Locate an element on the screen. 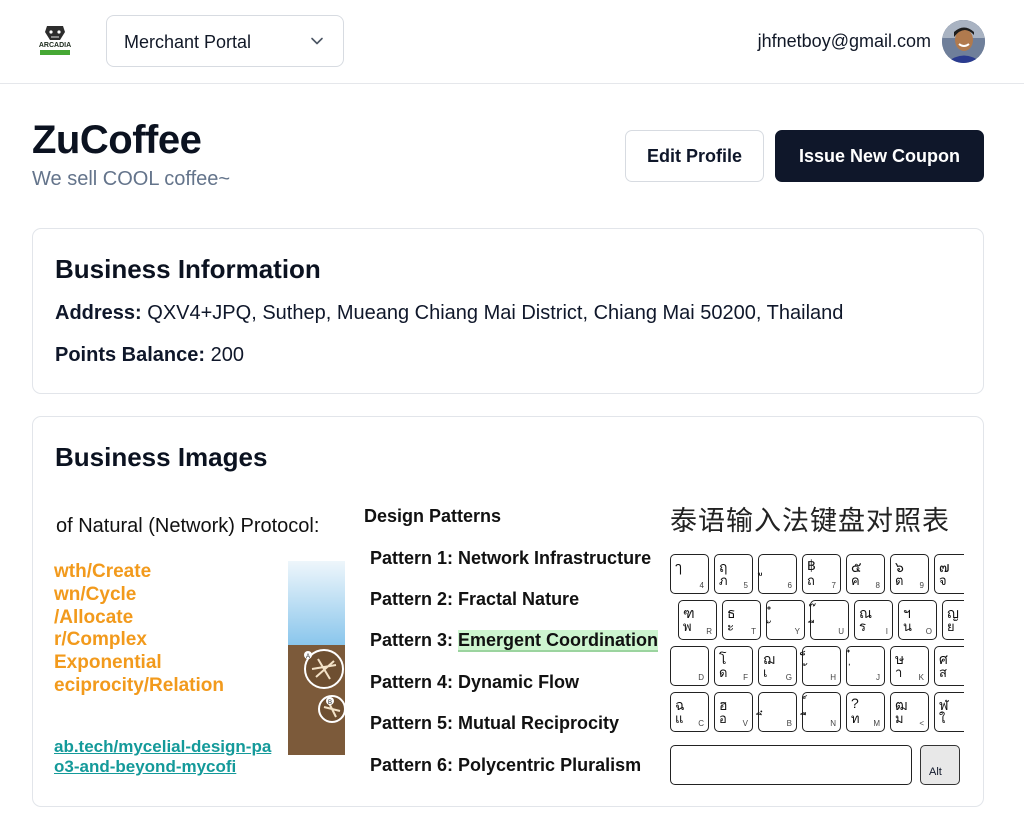 This screenshot has height=814, width=1024. key-char: ใ is located at coordinates (942, 718).